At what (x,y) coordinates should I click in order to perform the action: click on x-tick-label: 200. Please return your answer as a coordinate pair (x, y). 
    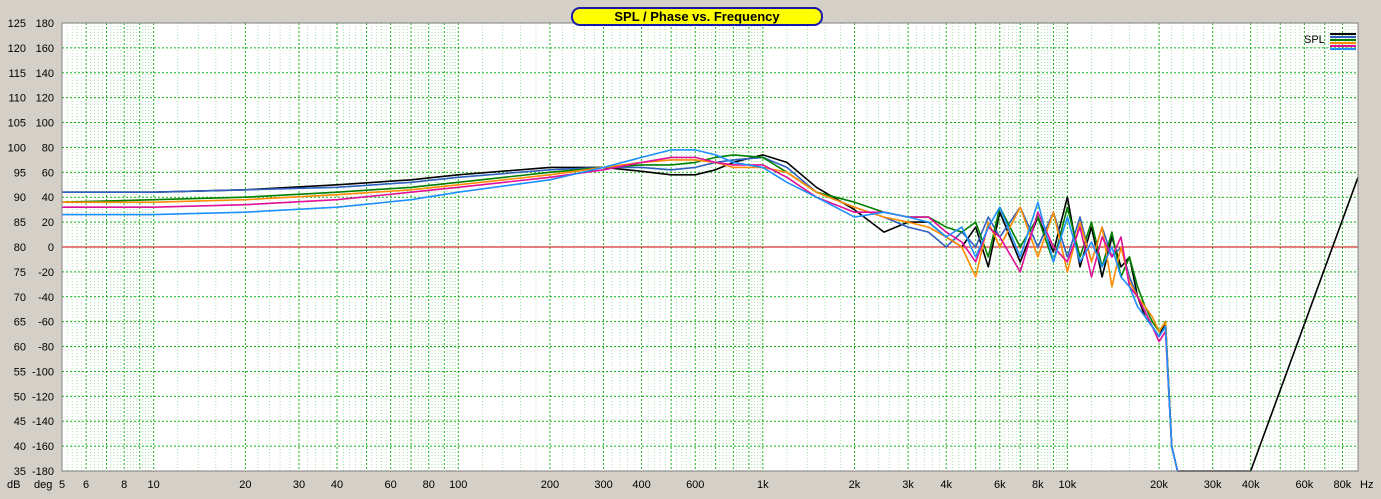
    Looking at the image, I should click on (550, 485).